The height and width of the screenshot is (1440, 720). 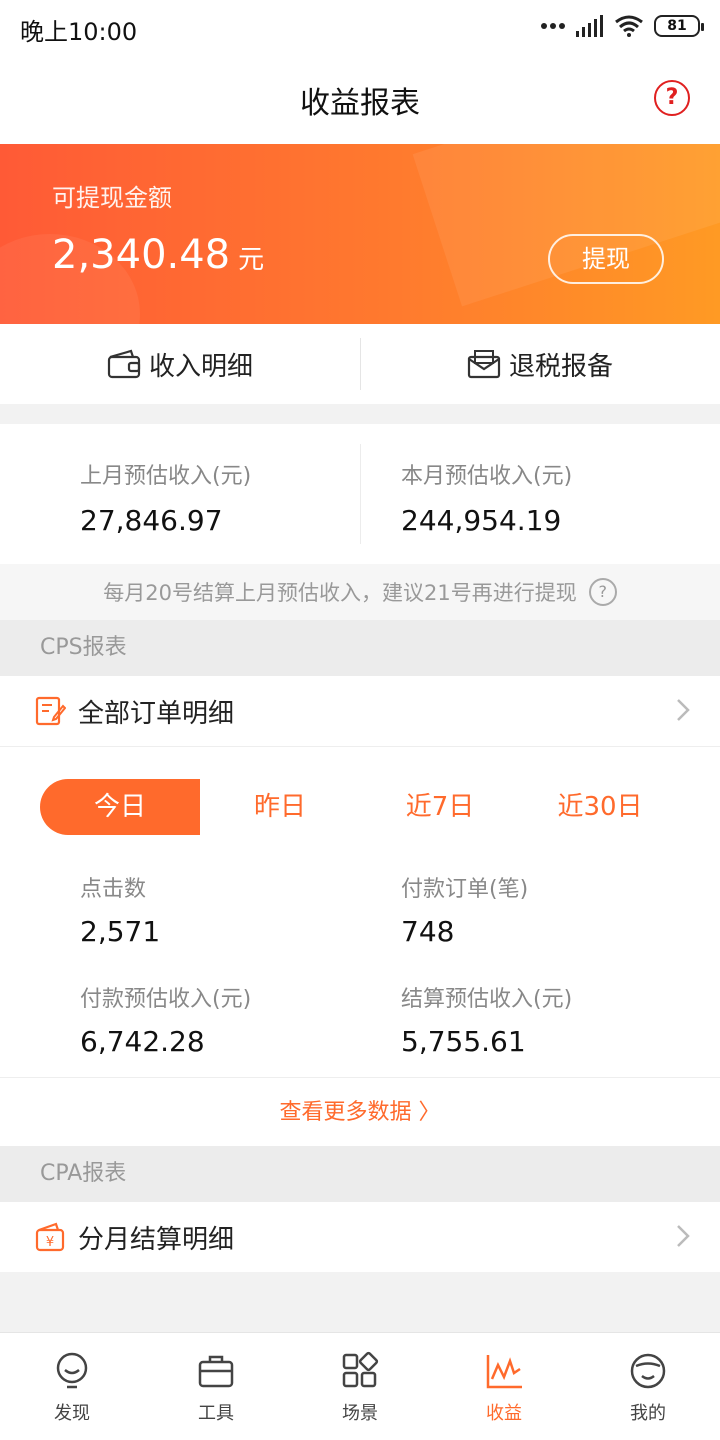 What do you see at coordinates (465, 889) in the screenshot?
I see `stat-label: 付款订单(笔)` at bounding box center [465, 889].